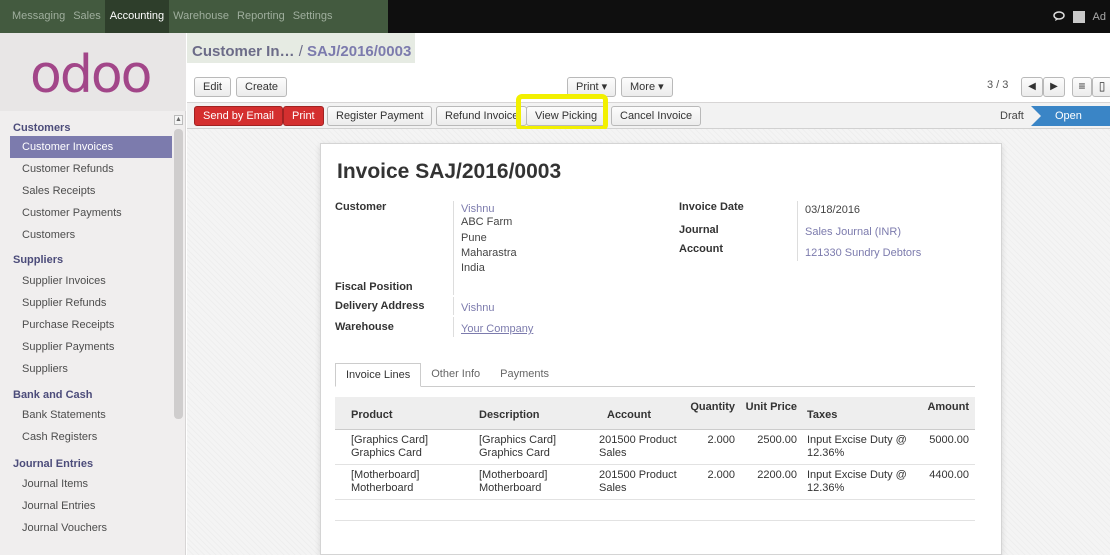 This screenshot has height=555, width=1110. I want to click on form-view-icon: ▯, so click(1101, 87).